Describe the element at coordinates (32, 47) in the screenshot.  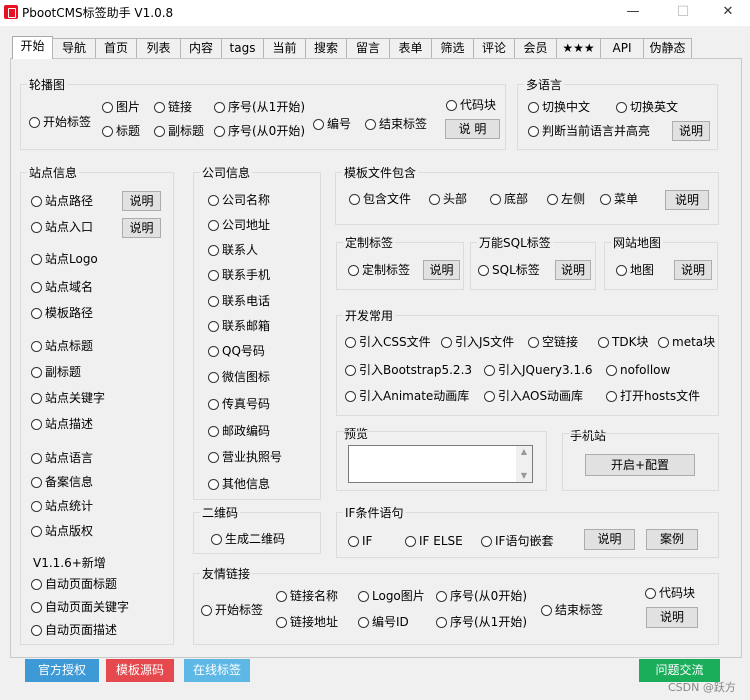
I see `tab-0: 开始` at that location.